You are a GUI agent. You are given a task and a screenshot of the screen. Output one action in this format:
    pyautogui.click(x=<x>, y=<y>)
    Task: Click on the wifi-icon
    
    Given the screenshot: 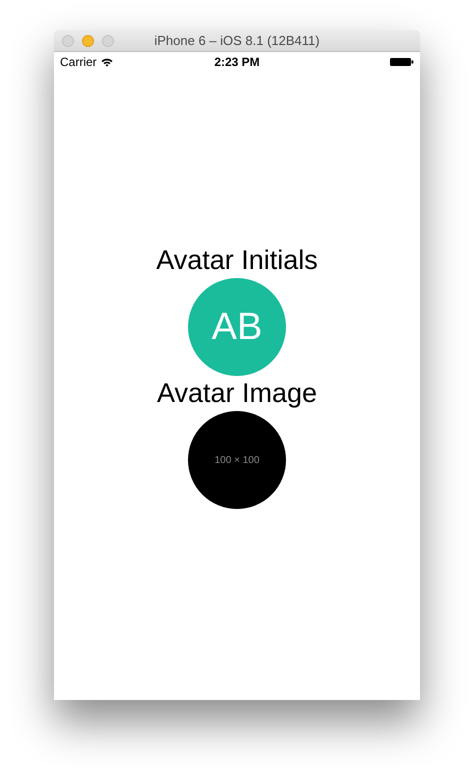 What is the action you would take?
    pyautogui.click(x=106, y=62)
    